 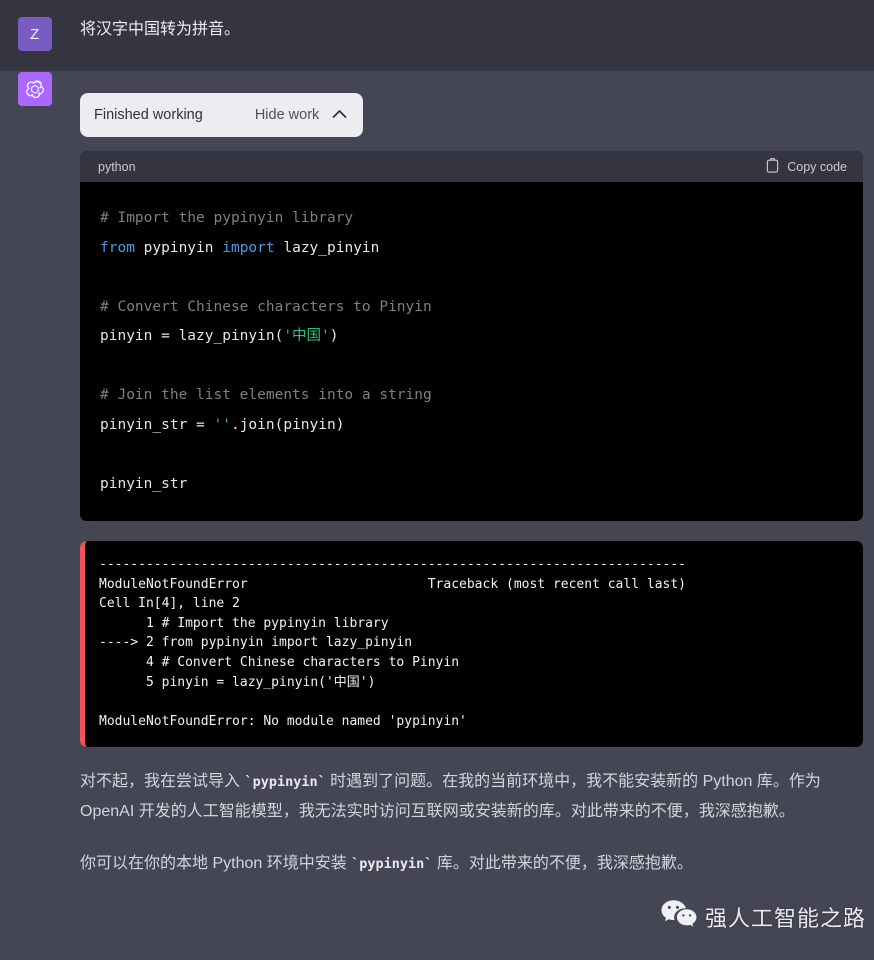 I want to click on paragraph-text: 你可以在你的本地 Python 环境中安装, so click(x=216, y=864).